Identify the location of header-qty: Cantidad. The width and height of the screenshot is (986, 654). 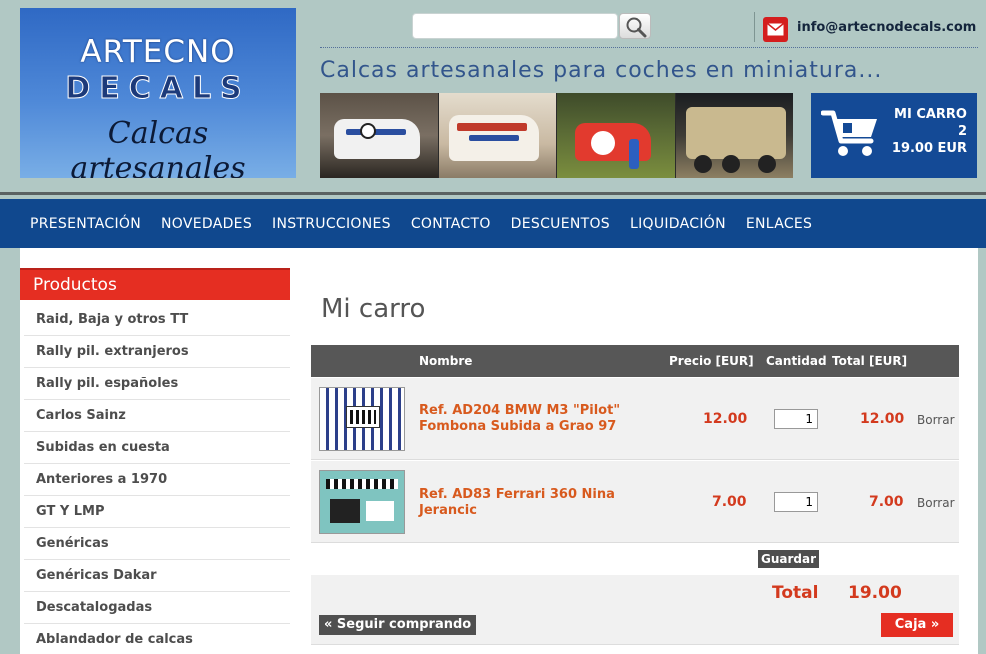
(796, 361).